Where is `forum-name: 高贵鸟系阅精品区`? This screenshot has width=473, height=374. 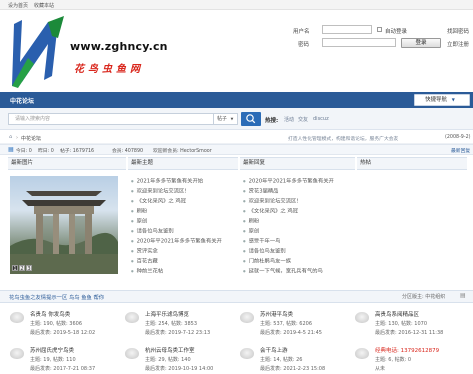 forum-name: 高贵鸟系阅精品区 is located at coordinates (397, 314).